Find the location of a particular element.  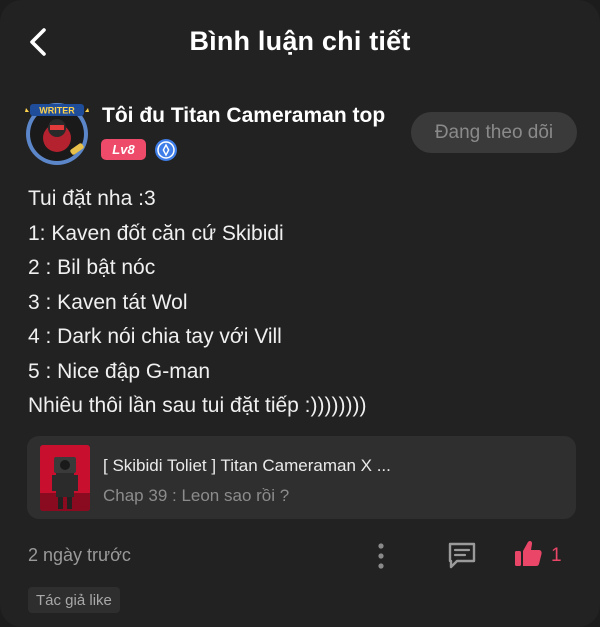

story-thumbnail is located at coordinates (65, 478).